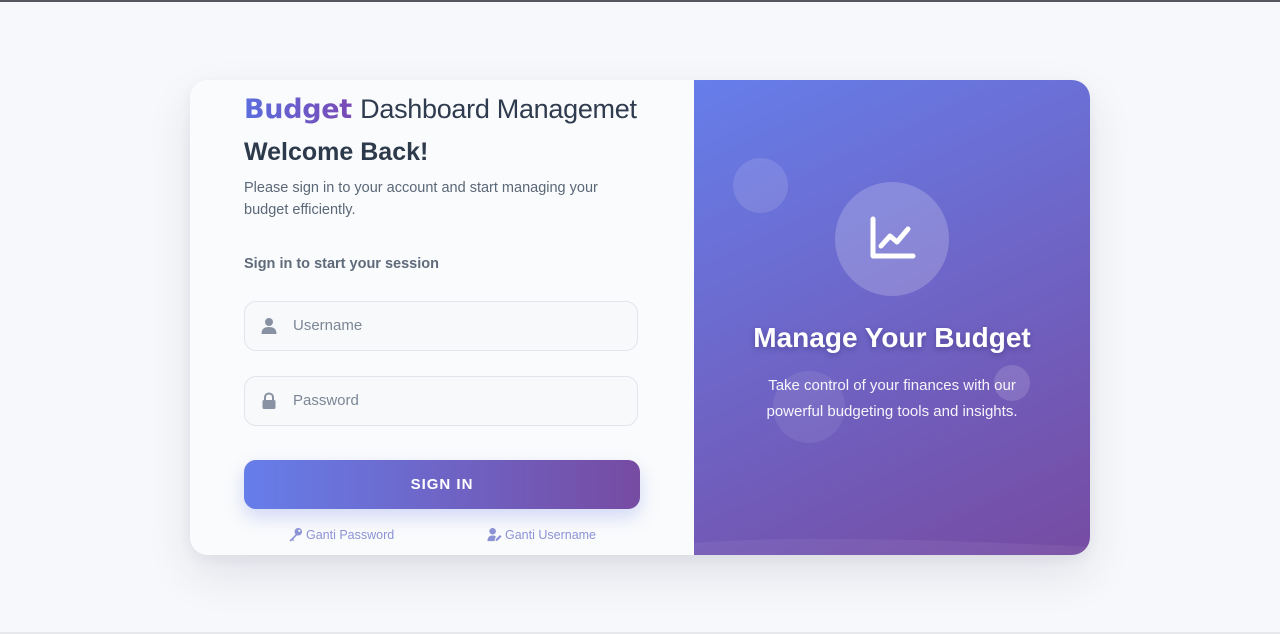 This screenshot has width=1280, height=634. Describe the element at coordinates (551, 534) in the screenshot. I see `change-username-label: Ganti Username` at that location.